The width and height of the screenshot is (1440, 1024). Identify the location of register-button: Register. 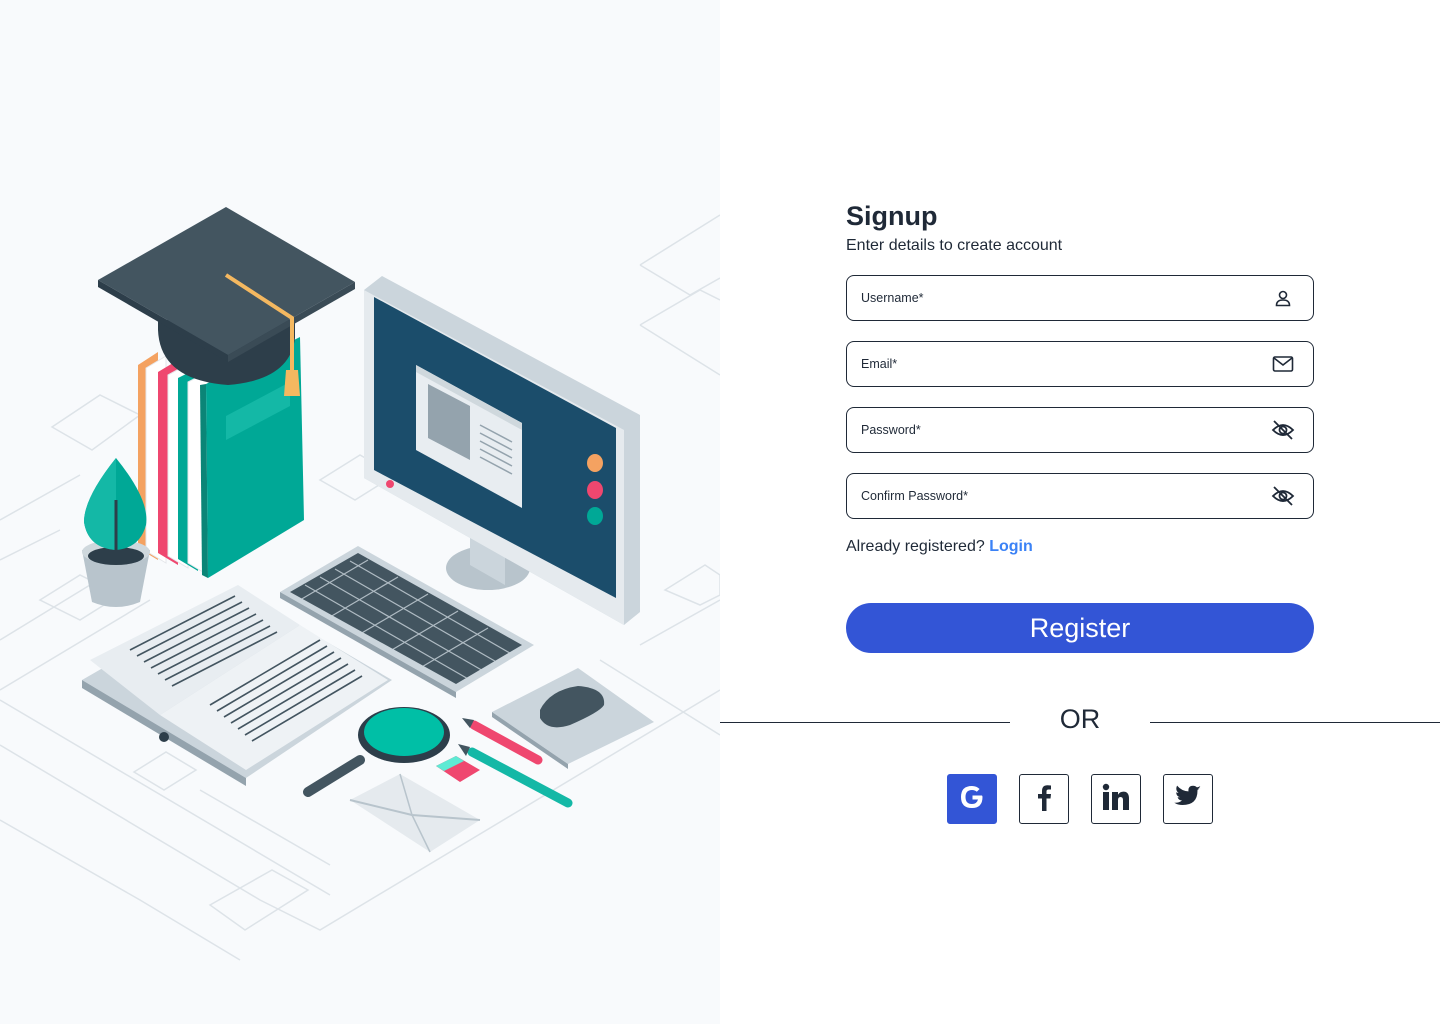
(1080, 628).